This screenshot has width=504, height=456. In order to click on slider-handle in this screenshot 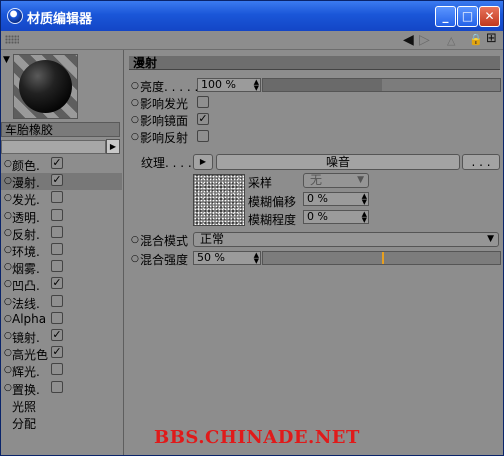, I will do `click(382, 258)`.